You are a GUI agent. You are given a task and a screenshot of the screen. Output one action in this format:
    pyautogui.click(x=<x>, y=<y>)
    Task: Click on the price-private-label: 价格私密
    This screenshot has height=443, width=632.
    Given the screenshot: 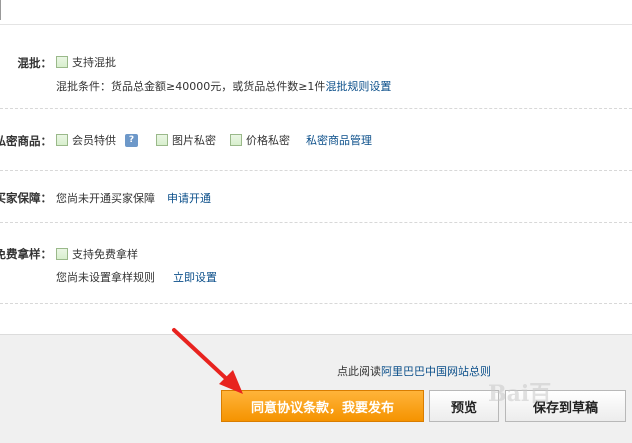 What is the action you would take?
    pyautogui.click(x=268, y=140)
    